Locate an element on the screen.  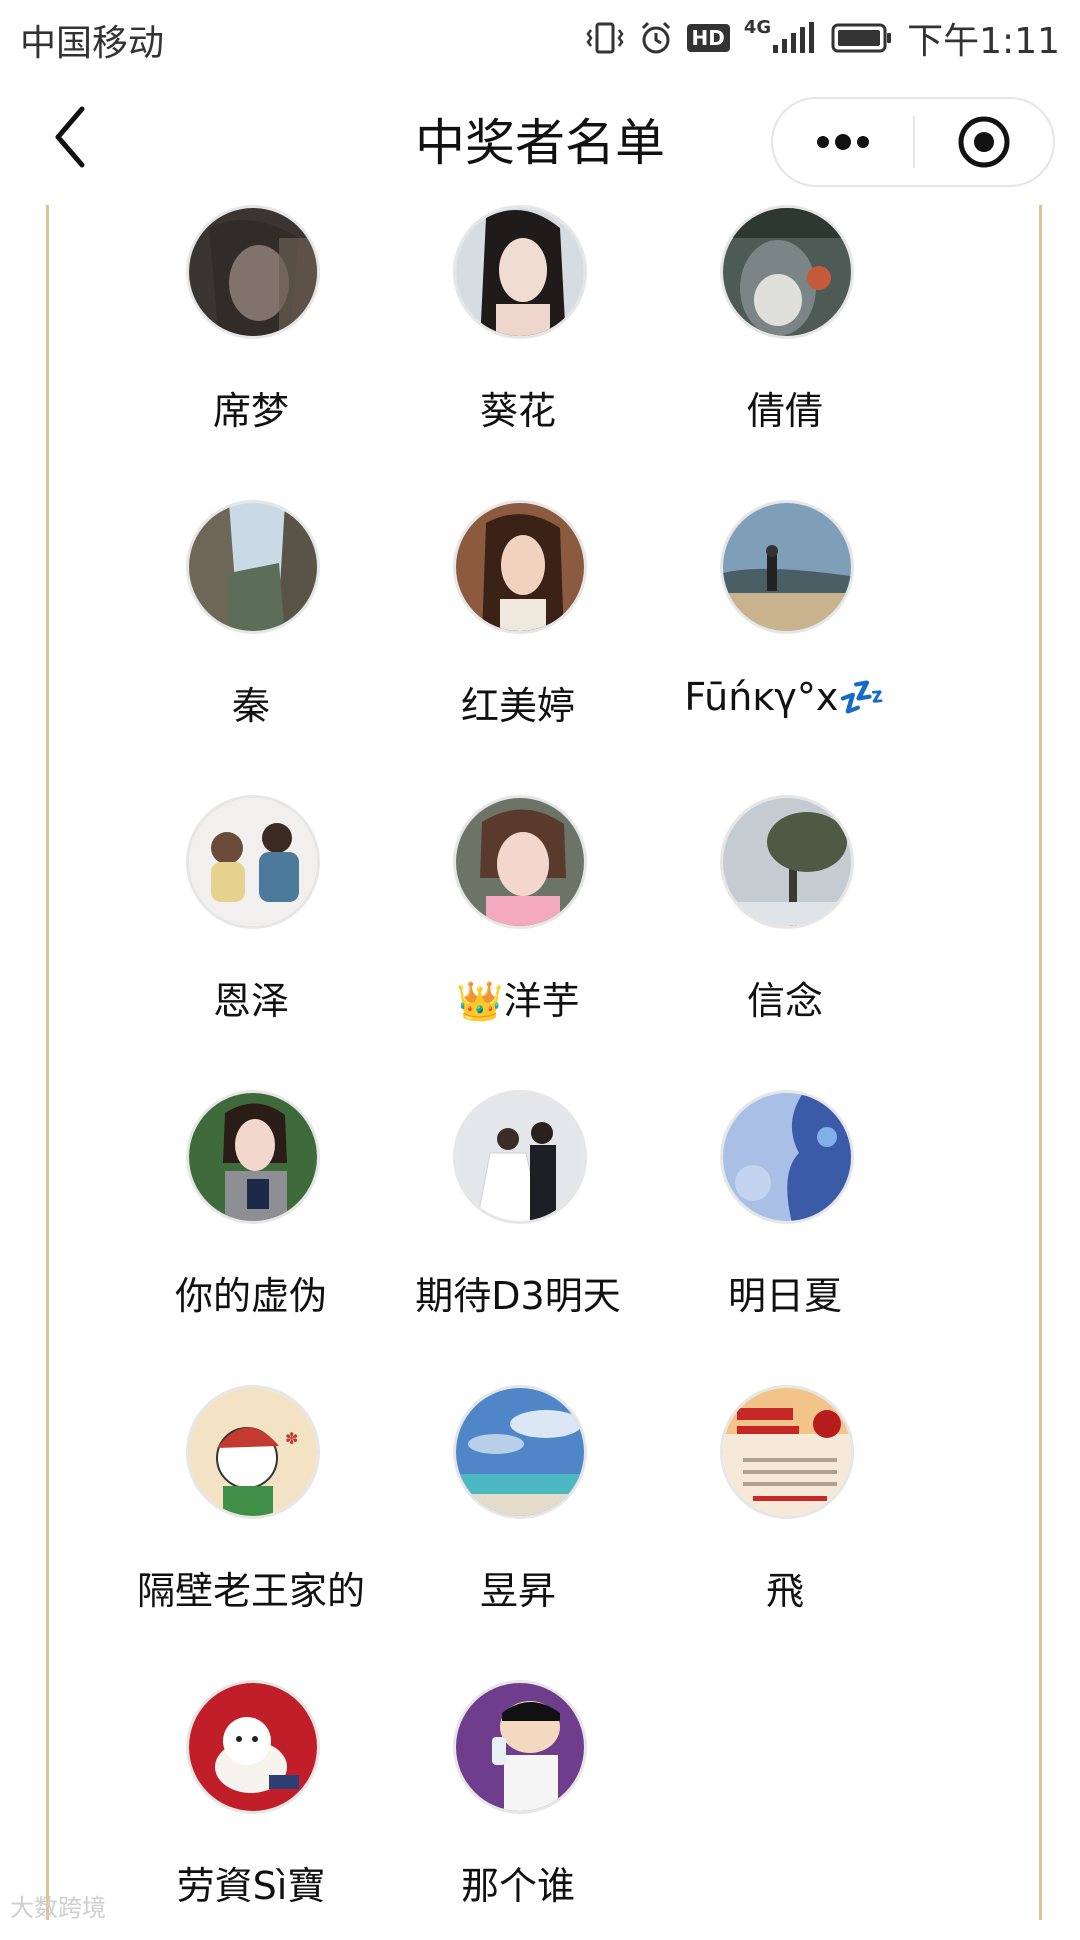
avatar: ✽ is located at coordinates (253, 1452).